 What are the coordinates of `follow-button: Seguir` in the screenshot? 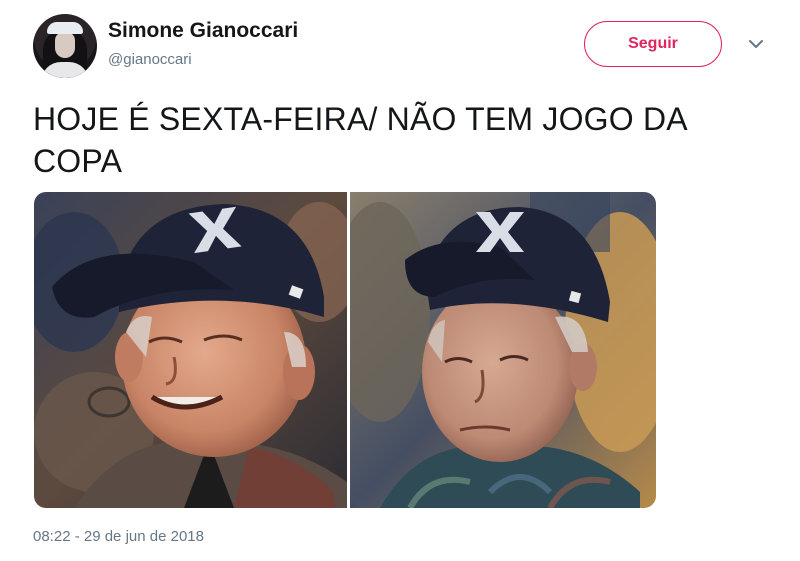 It's located at (653, 44).